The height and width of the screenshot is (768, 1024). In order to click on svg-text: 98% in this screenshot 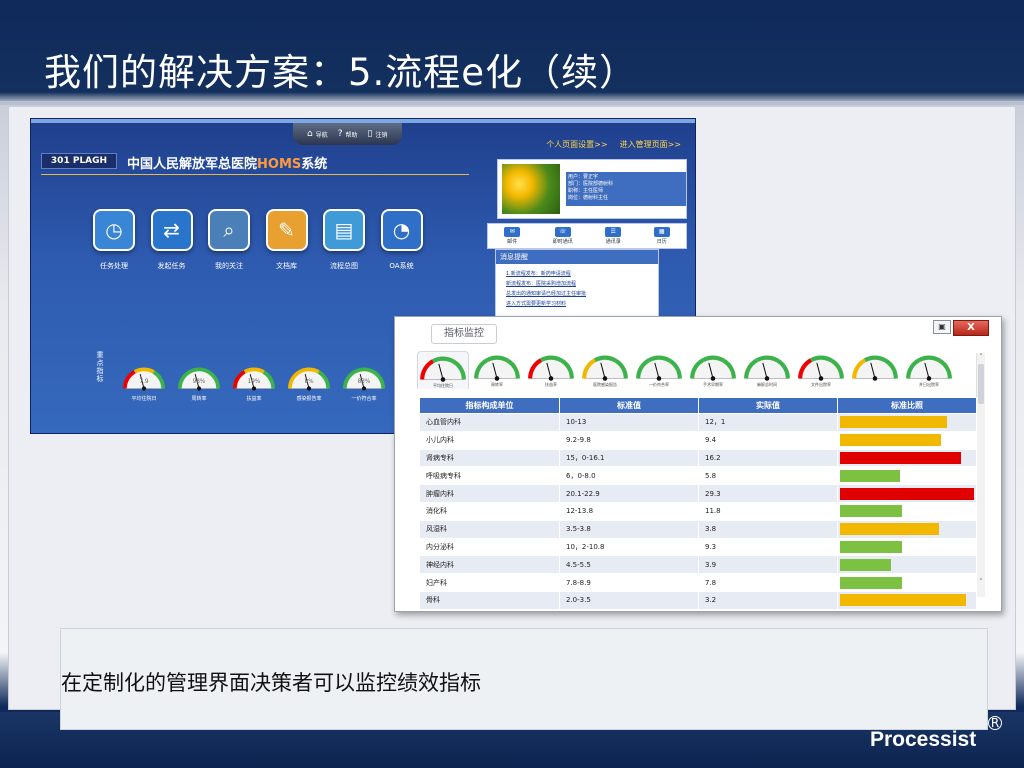, I will do `click(199, 382)`.